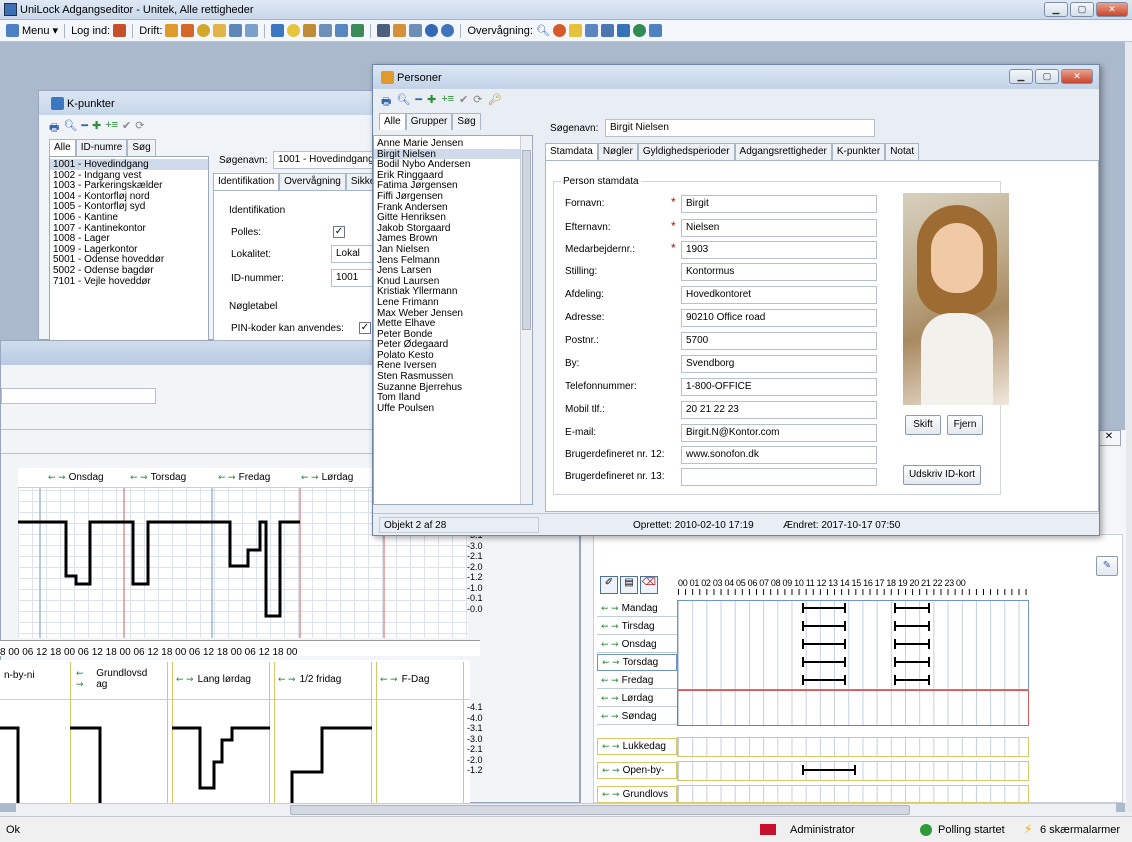 The width and height of the screenshot is (1132, 842). I want to click on list-item: 1002 - Indgang vest, so click(129, 175).